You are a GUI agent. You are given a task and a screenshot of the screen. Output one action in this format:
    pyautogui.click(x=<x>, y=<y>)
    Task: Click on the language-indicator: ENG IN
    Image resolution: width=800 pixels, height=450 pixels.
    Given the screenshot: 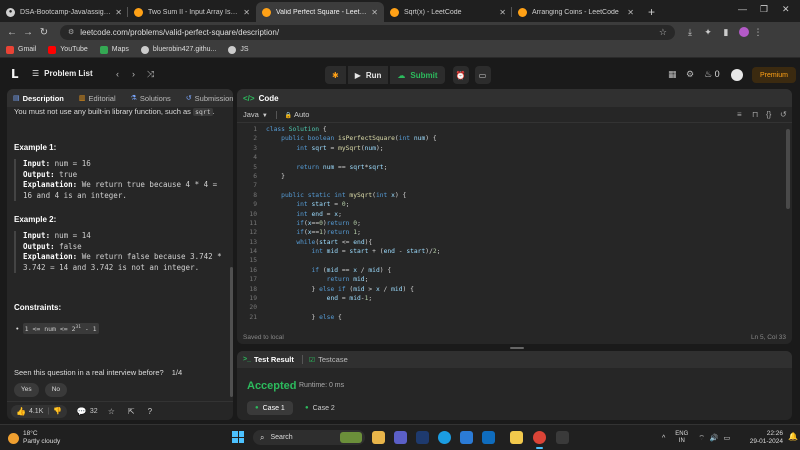 What is the action you would take?
    pyautogui.click(x=681, y=438)
    